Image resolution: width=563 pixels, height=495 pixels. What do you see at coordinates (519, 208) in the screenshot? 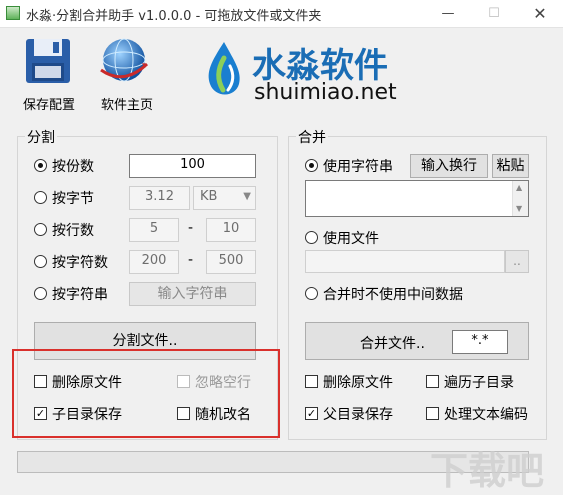
I see `scroll-down-icon: ▼` at bounding box center [519, 208].